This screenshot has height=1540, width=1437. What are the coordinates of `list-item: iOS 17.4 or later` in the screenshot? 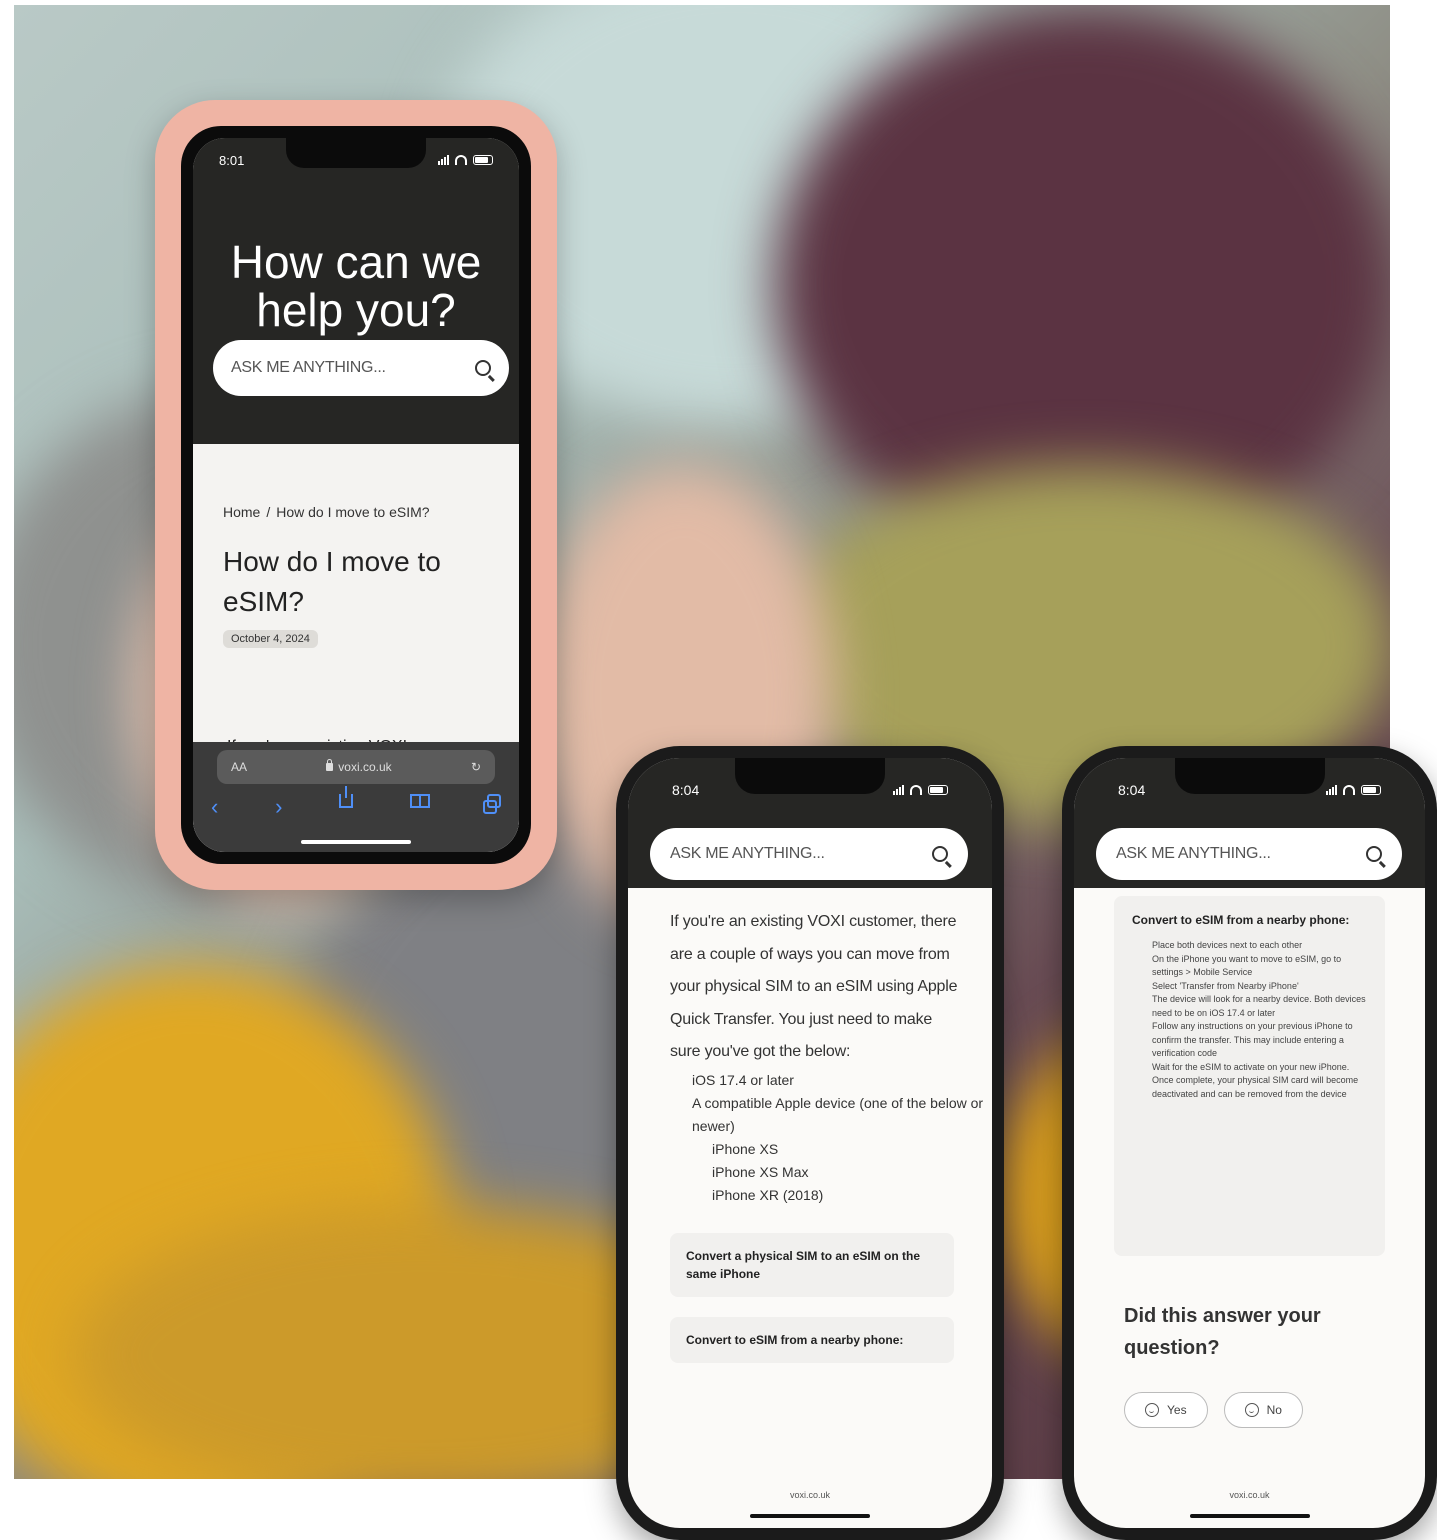 It's located at (743, 1079).